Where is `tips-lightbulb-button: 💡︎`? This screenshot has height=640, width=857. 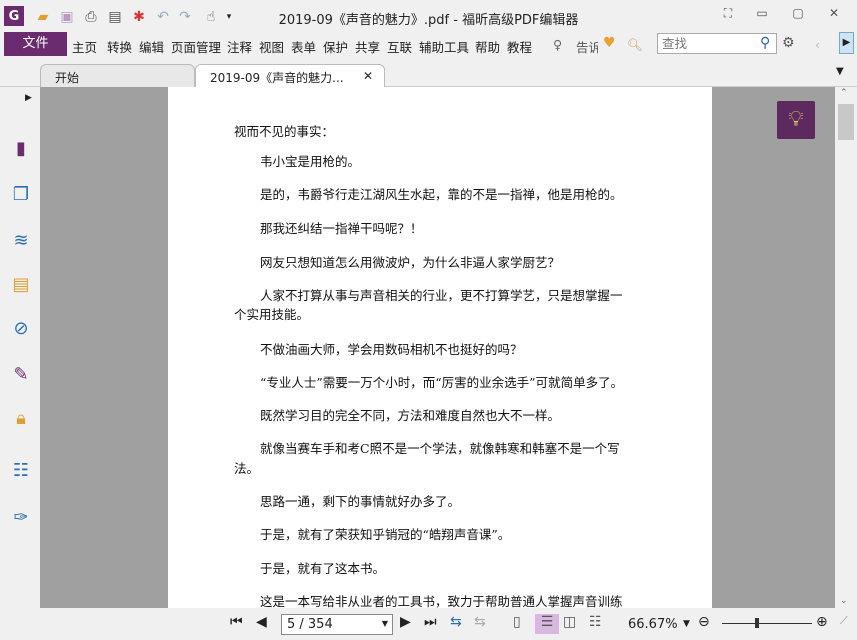 tips-lightbulb-button: 💡︎ is located at coordinates (796, 120).